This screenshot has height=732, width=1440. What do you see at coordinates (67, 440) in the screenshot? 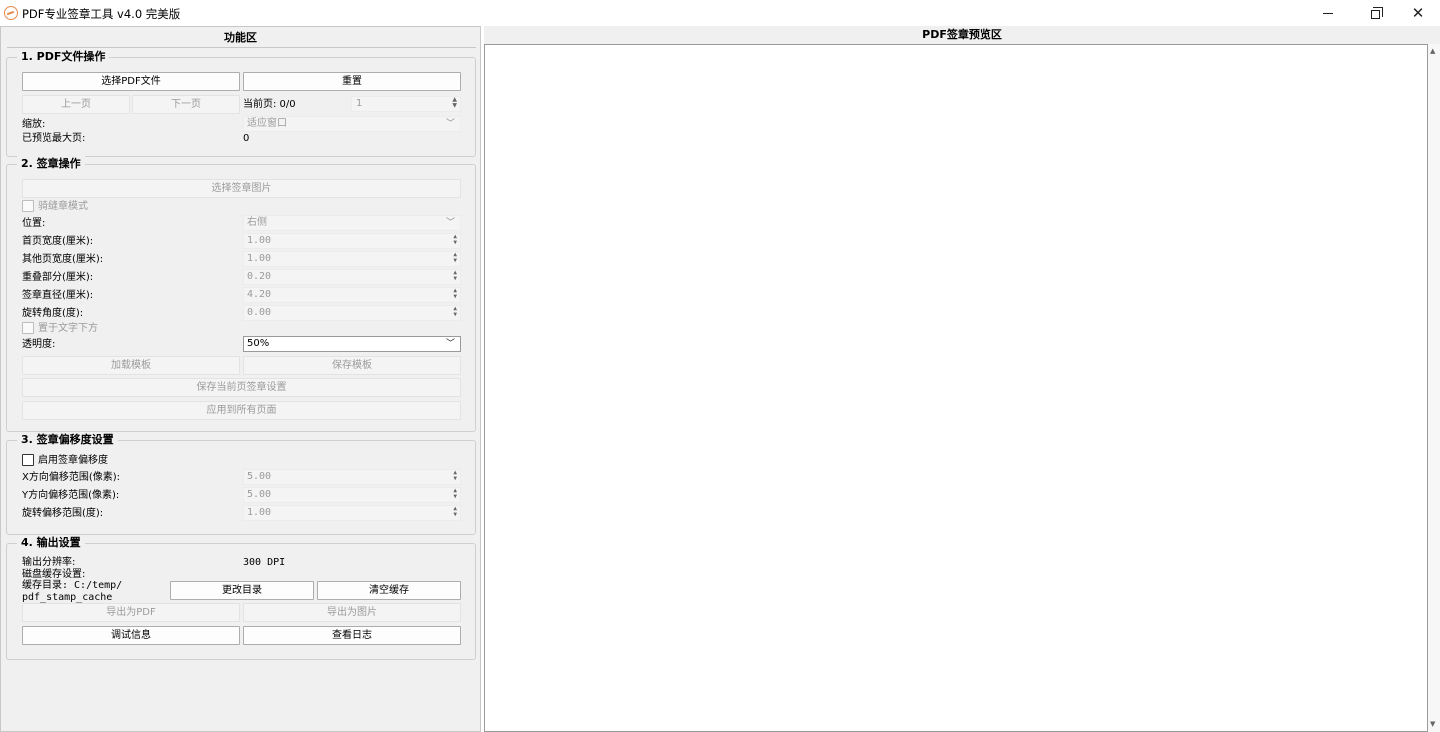
I see `group-title: 3. 签章偏移度设置` at bounding box center [67, 440].